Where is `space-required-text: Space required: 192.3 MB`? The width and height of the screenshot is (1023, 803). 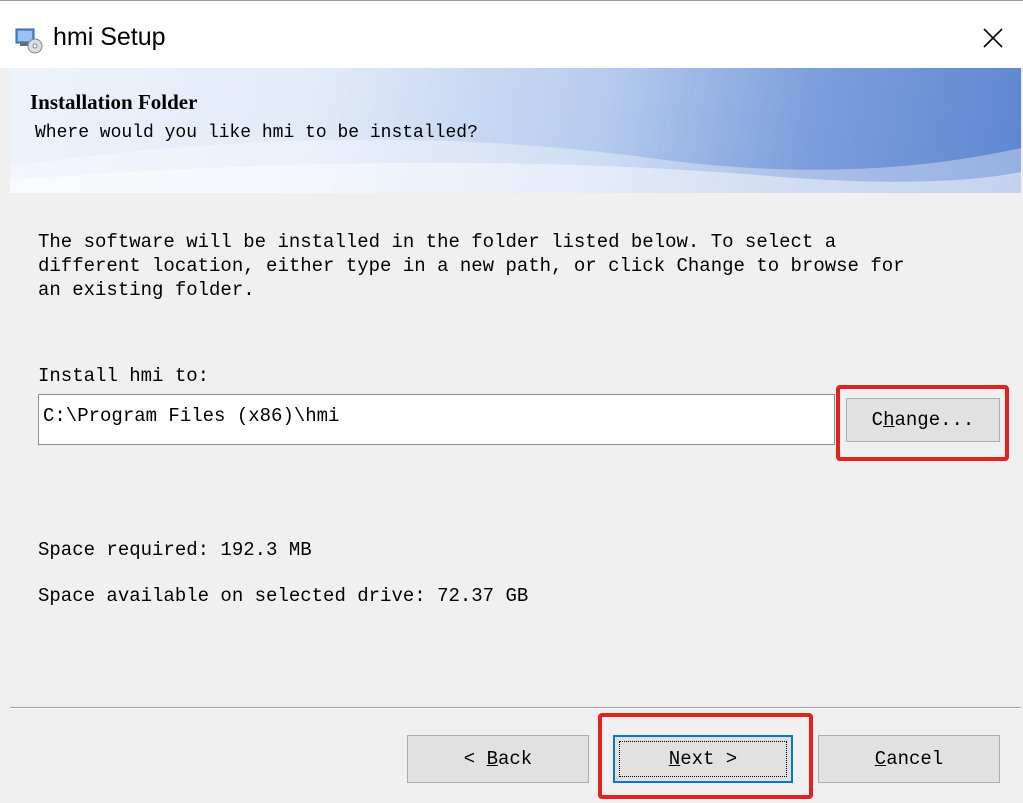 space-required-text: Space required: 192.3 MB is located at coordinates (175, 550).